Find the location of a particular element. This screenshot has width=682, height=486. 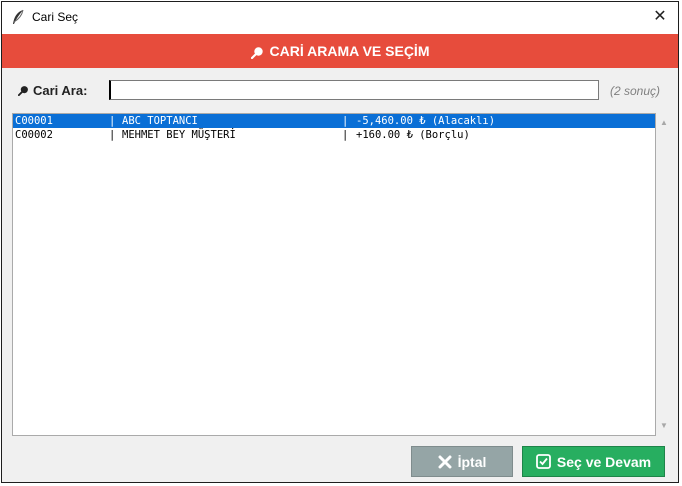

cancel-button: İptal is located at coordinates (462, 461).